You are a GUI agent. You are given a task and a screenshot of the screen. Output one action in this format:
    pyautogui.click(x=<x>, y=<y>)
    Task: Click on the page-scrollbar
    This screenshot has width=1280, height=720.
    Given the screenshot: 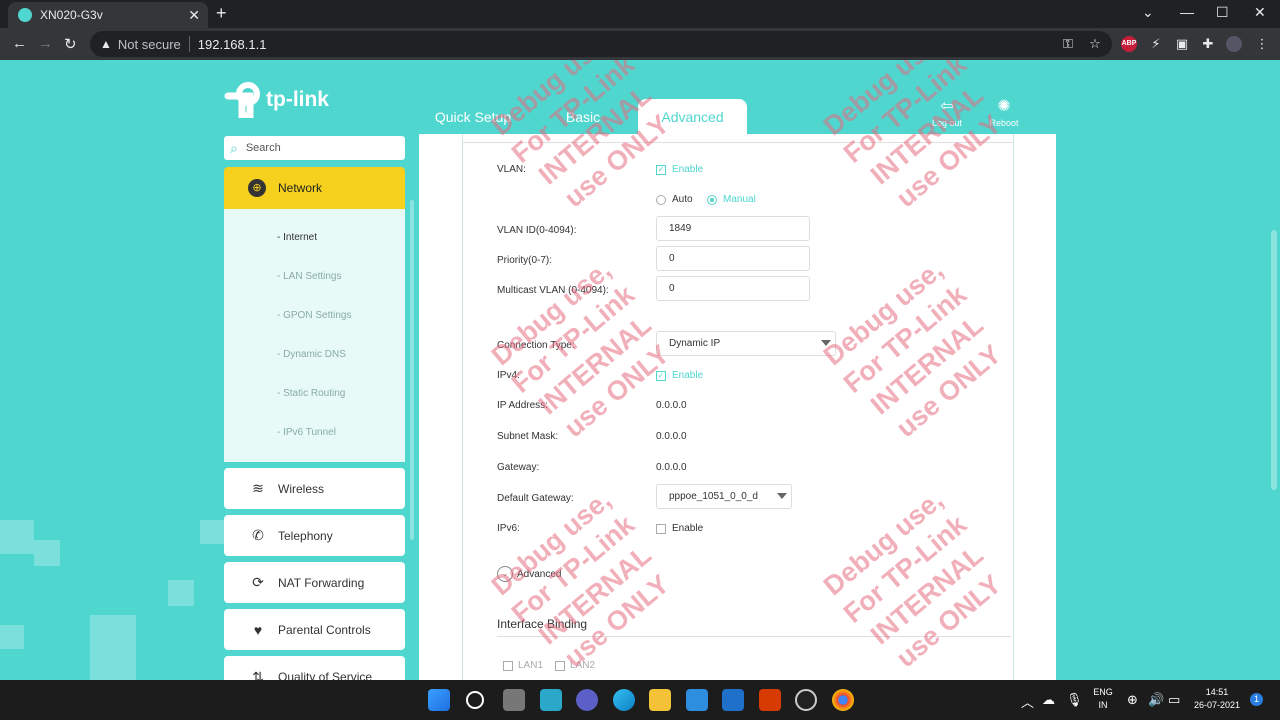 What is the action you would take?
    pyautogui.click(x=1274, y=360)
    